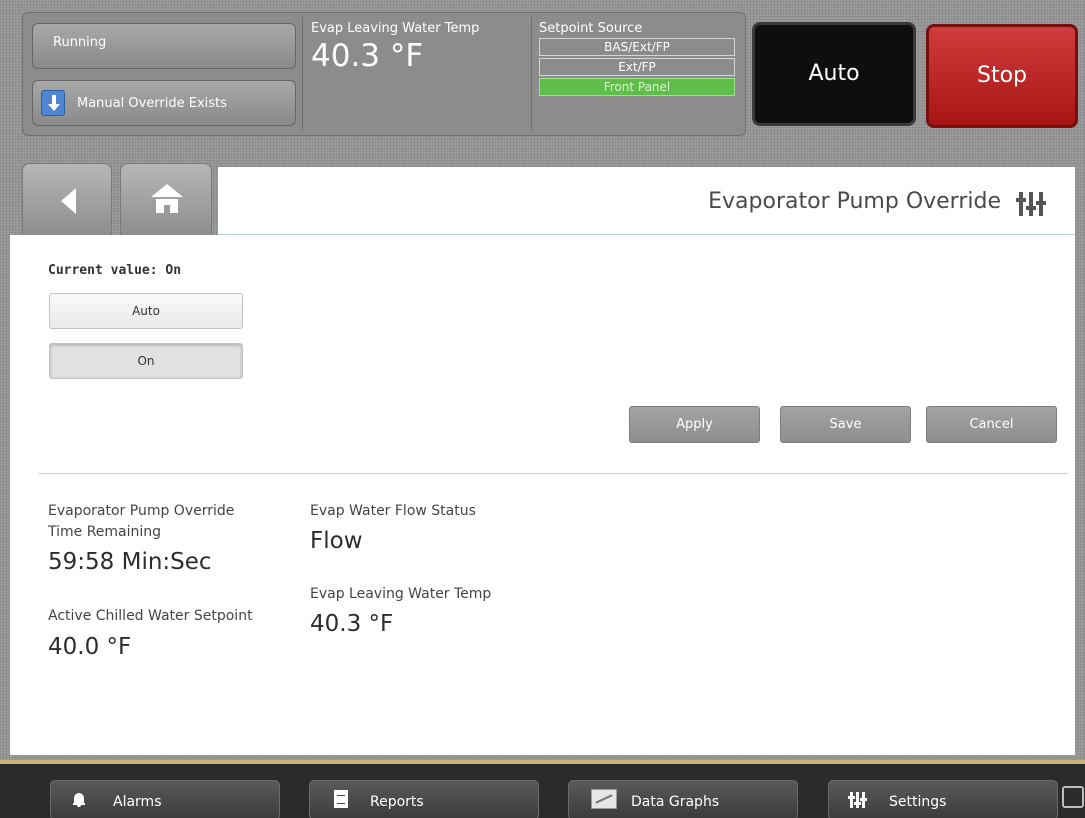 The width and height of the screenshot is (1085, 818). What do you see at coordinates (918, 802) in the screenshot?
I see `settings-label: Settings` at bounding box center [918, 802].